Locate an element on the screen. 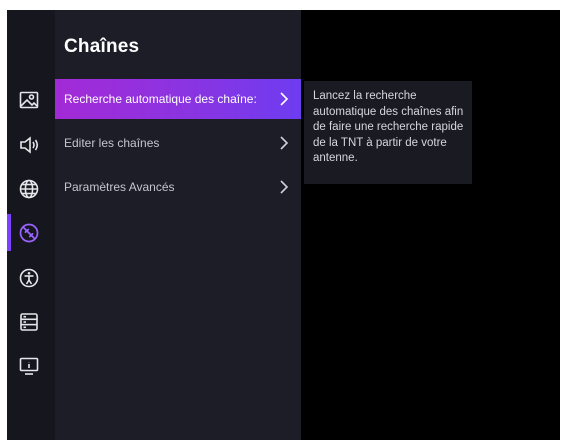 The height and width of the screenshot is (443, 566). menu-item-advanced-settings: Paramètres Avancés is located at coordinates (178, 187).